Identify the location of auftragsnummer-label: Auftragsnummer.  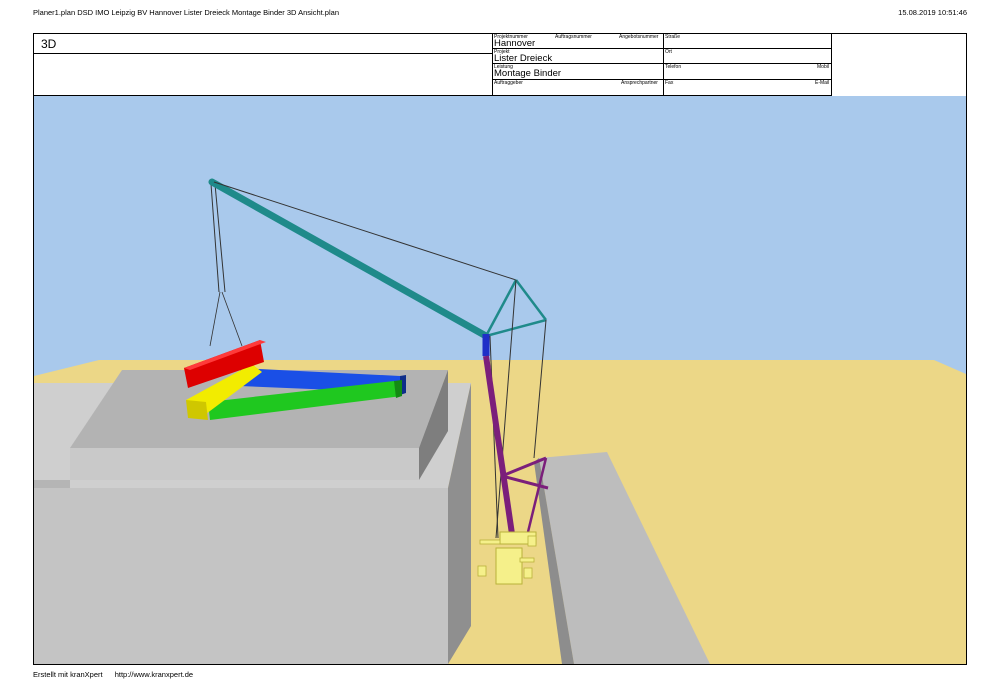
(573, 37).